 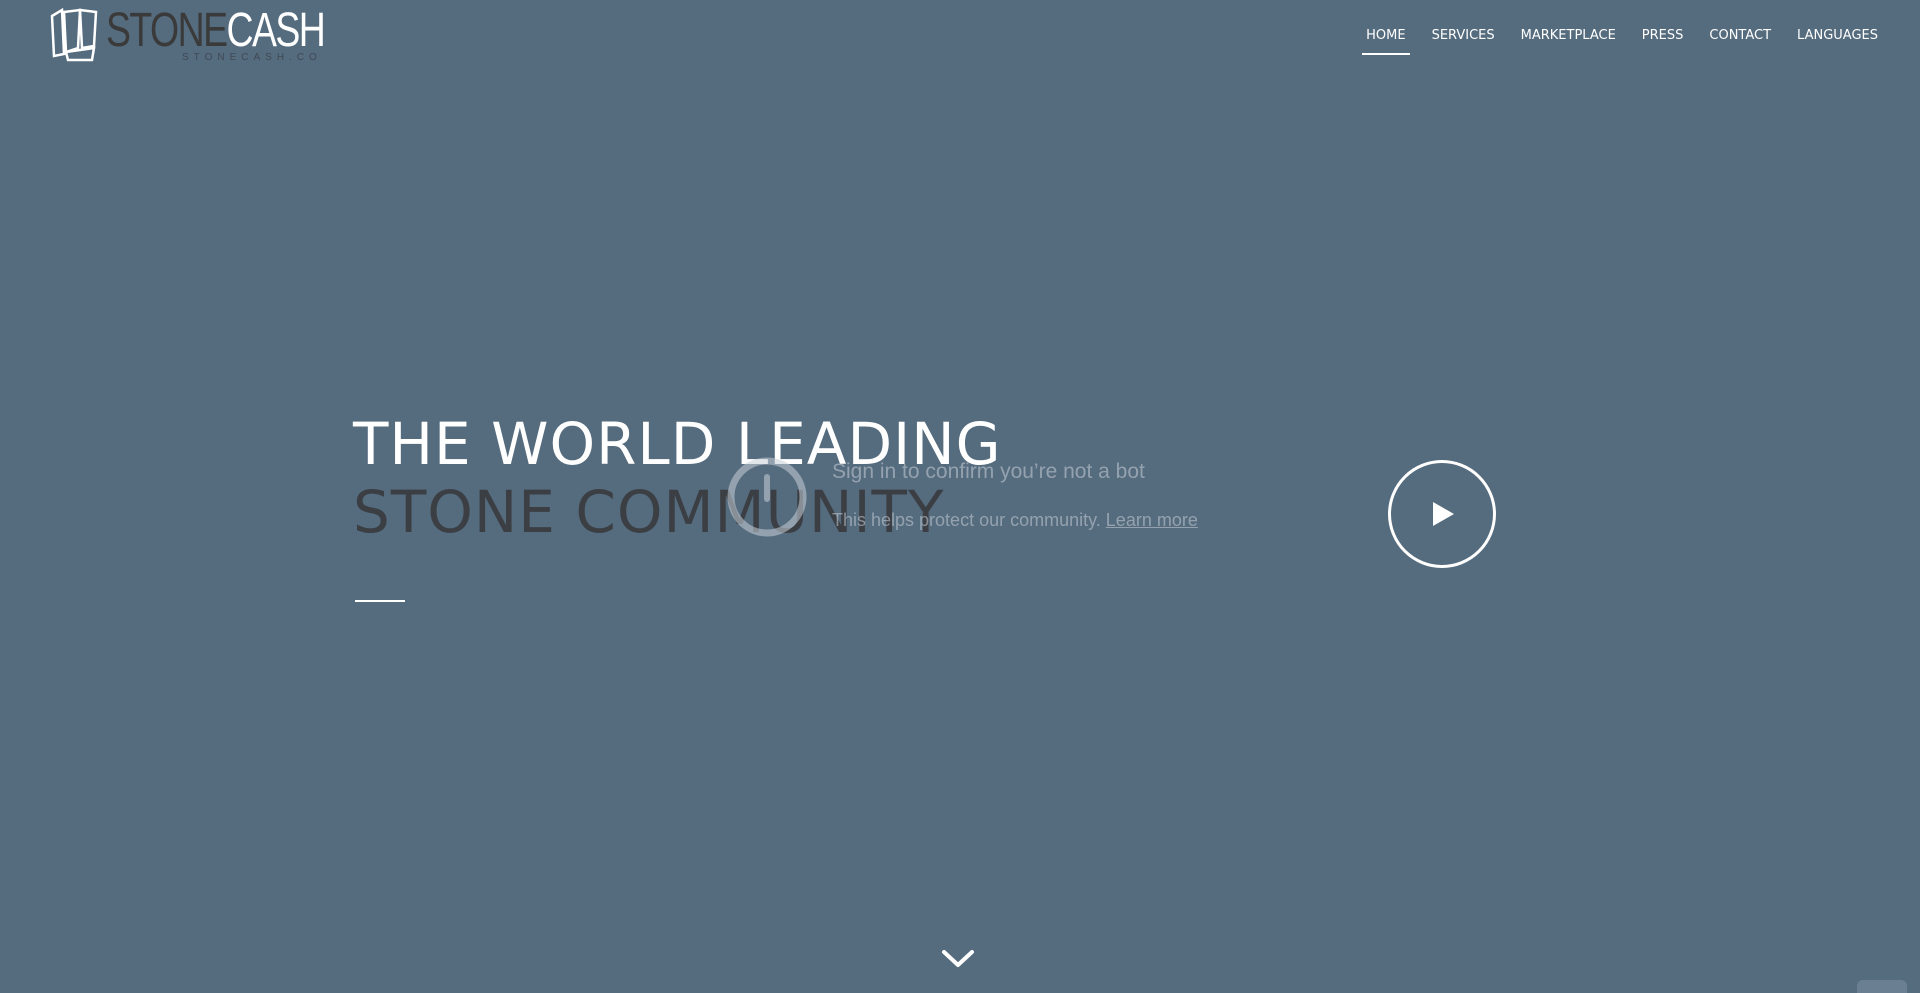 I want to click on bot-check-title: Sign in to confirm you’re not a bot, so click(x=988, y=471).